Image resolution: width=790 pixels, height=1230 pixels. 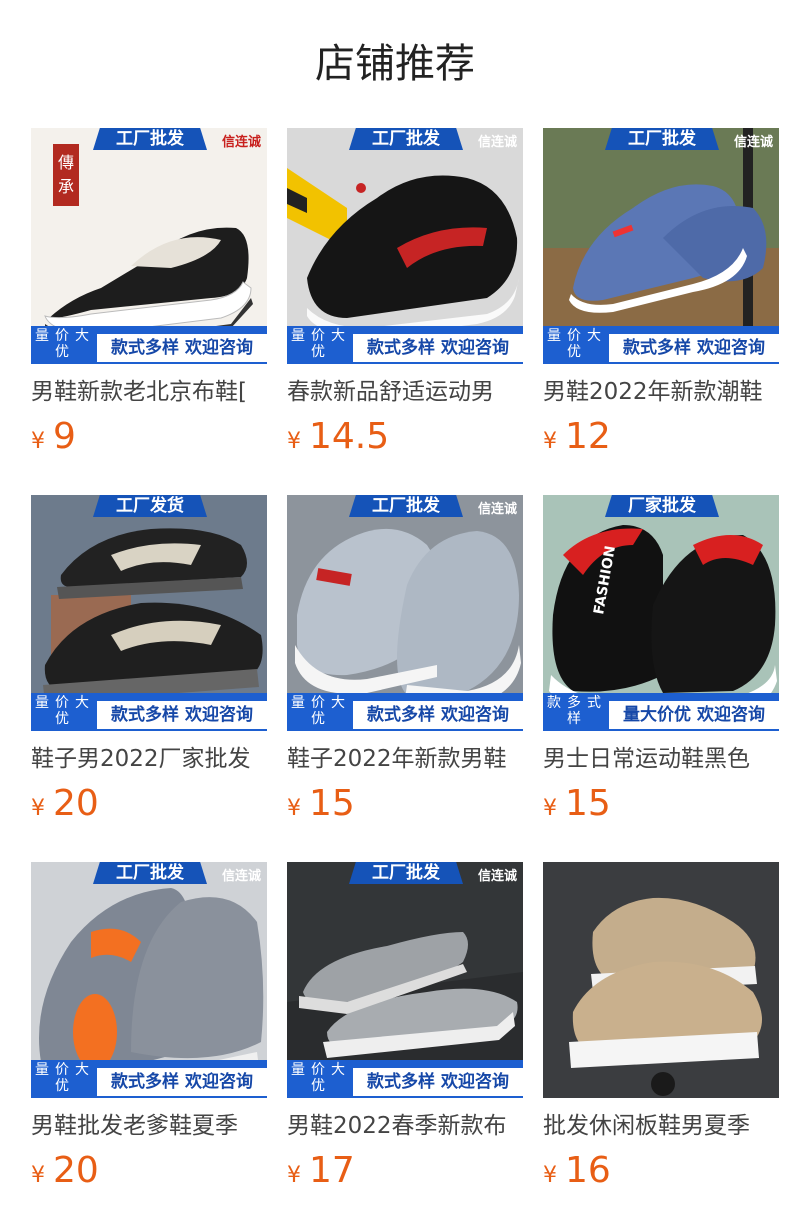 I want to click on factory-shipping-badge: 工厂发货, so click(x=150, y=506).